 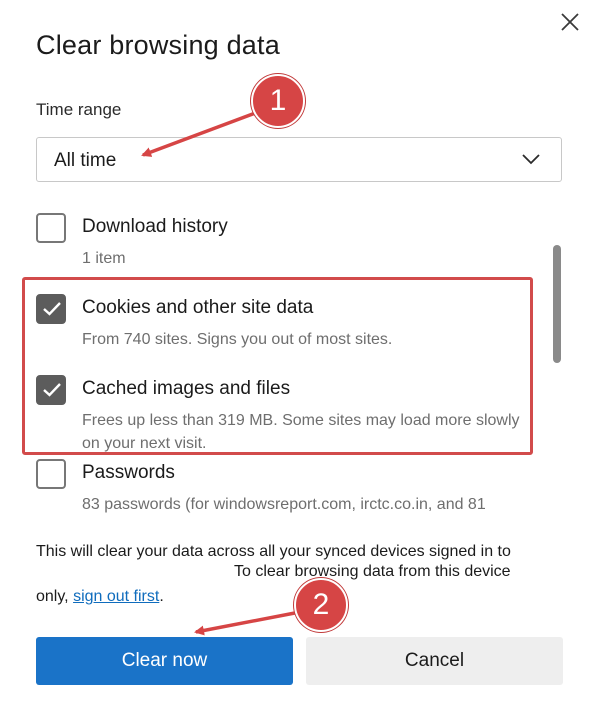 I want to click on item-title: Passwords, so click(x=128, y=472).